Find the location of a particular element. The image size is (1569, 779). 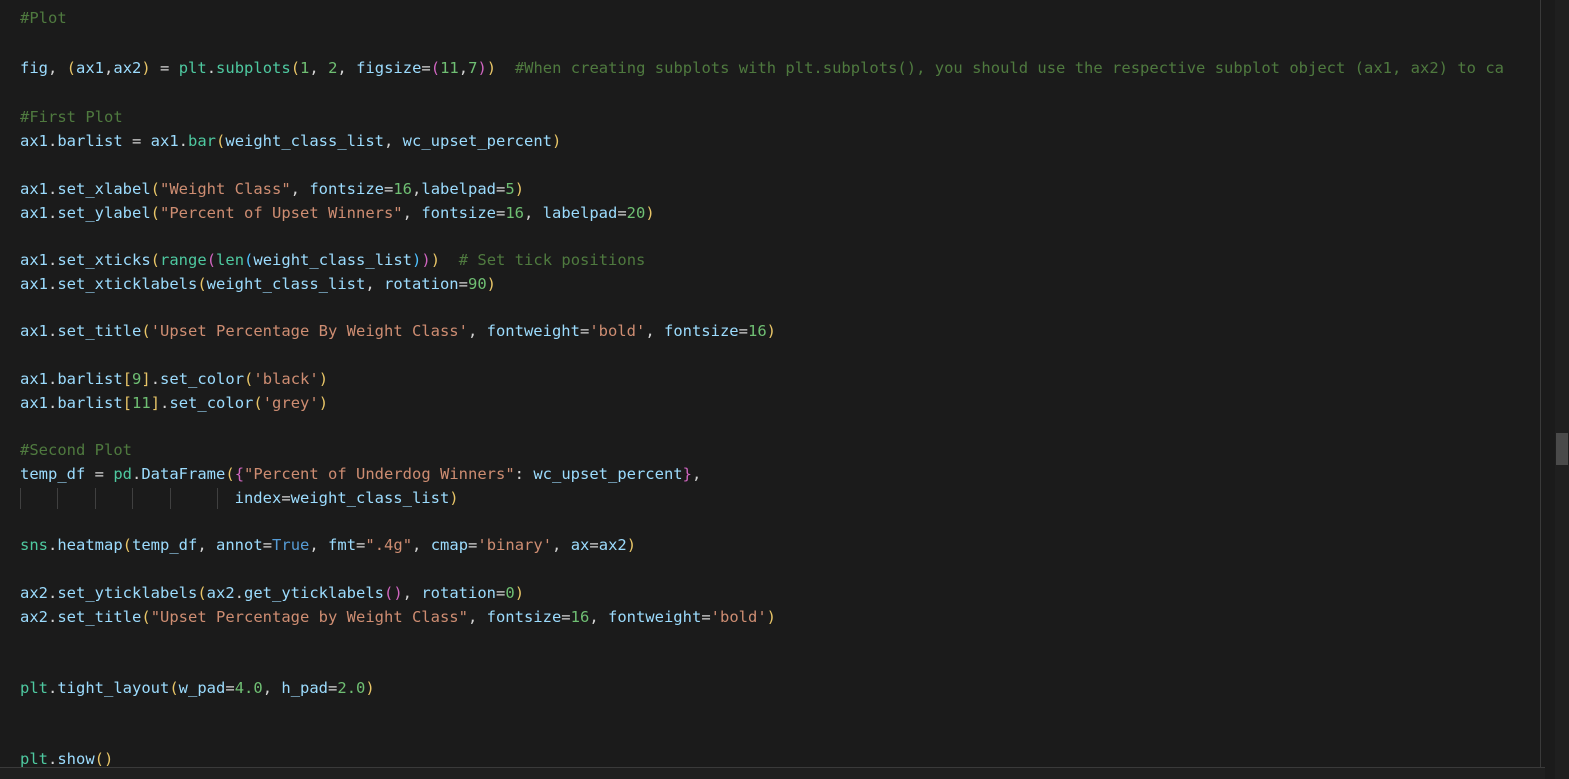

code-line-17: ax1.barlist[11].set_color('grey') is located at coordinates (174, 403).